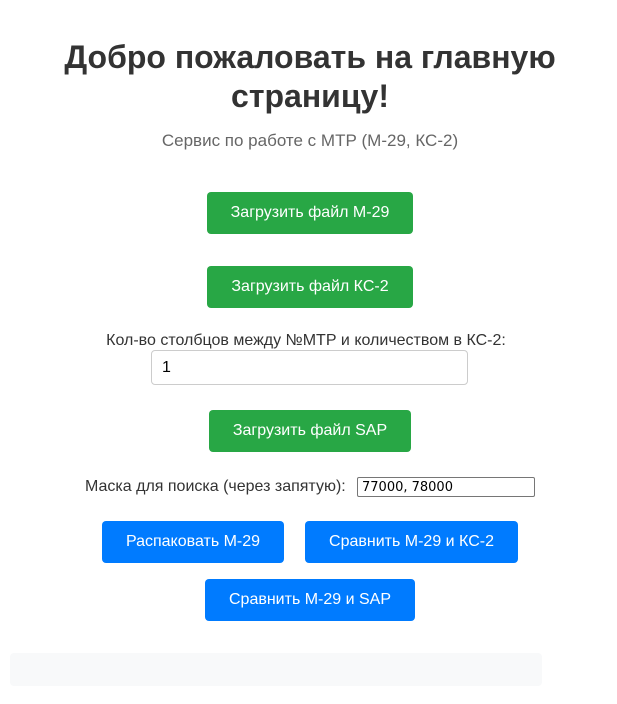 This screenshot has width=617, height=704. I want to click on compare-m29-sap-button: Сравнить М-29 и SAP, so click(310, 600).